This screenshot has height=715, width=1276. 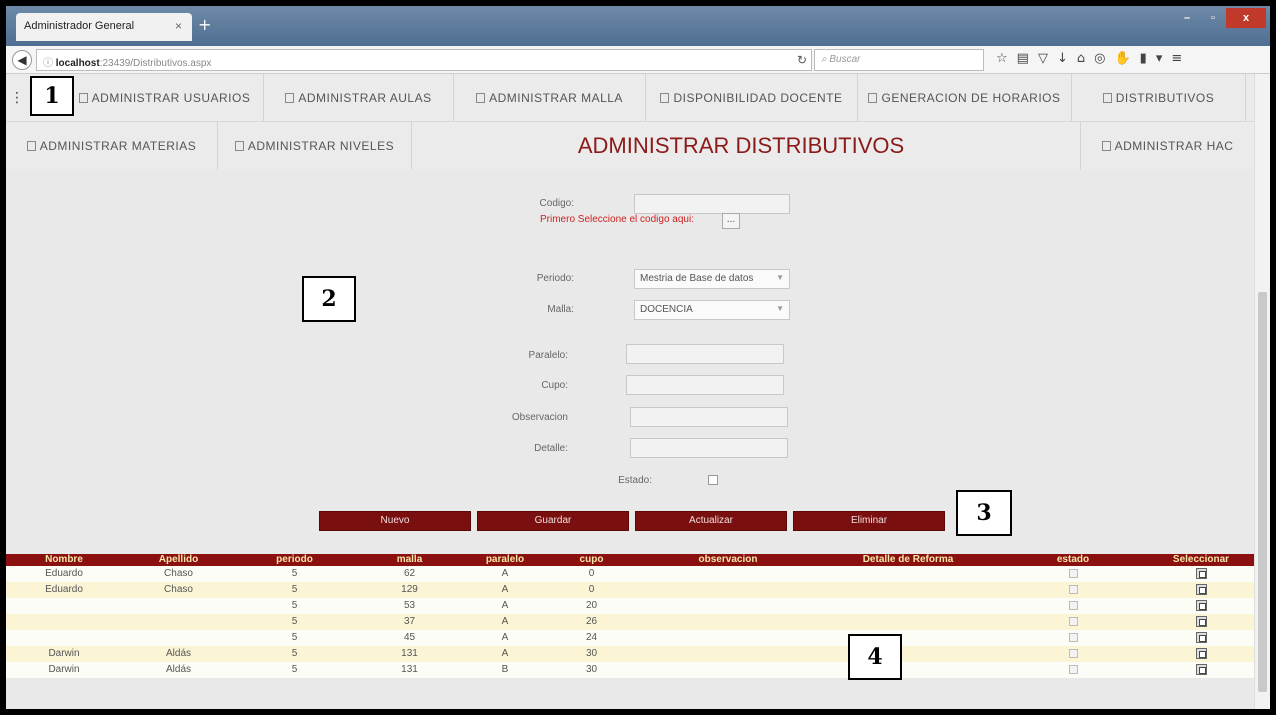 What do you see at coordinates (550, 98) in the screenshot?
I see `menu-administrar-malla: ADMINISTRAR MALLA` at bounding box center [550, 98].